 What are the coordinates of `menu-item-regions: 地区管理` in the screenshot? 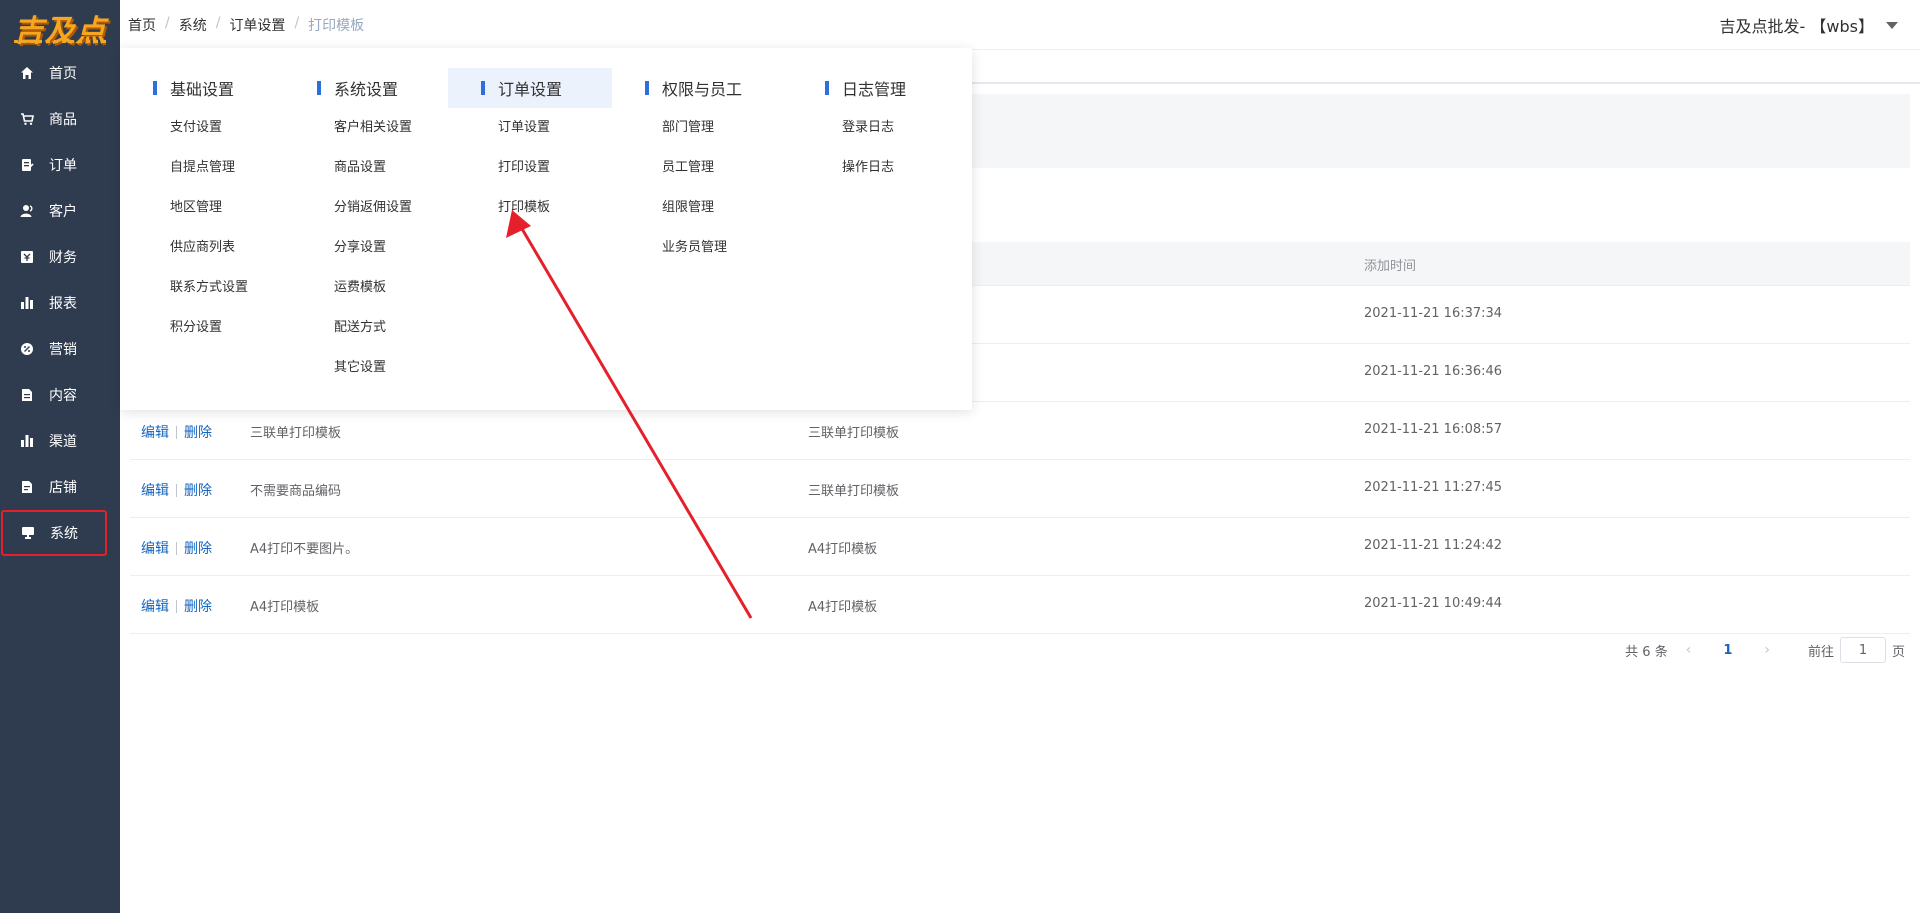 It's located at (202, 208).